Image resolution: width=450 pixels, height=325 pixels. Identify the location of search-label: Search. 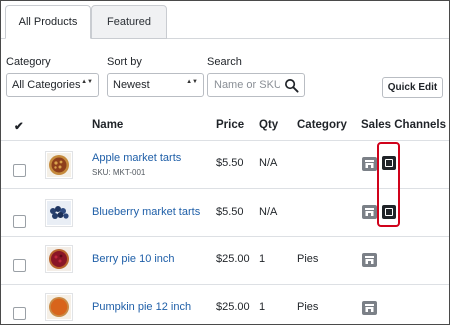
(224, 62).